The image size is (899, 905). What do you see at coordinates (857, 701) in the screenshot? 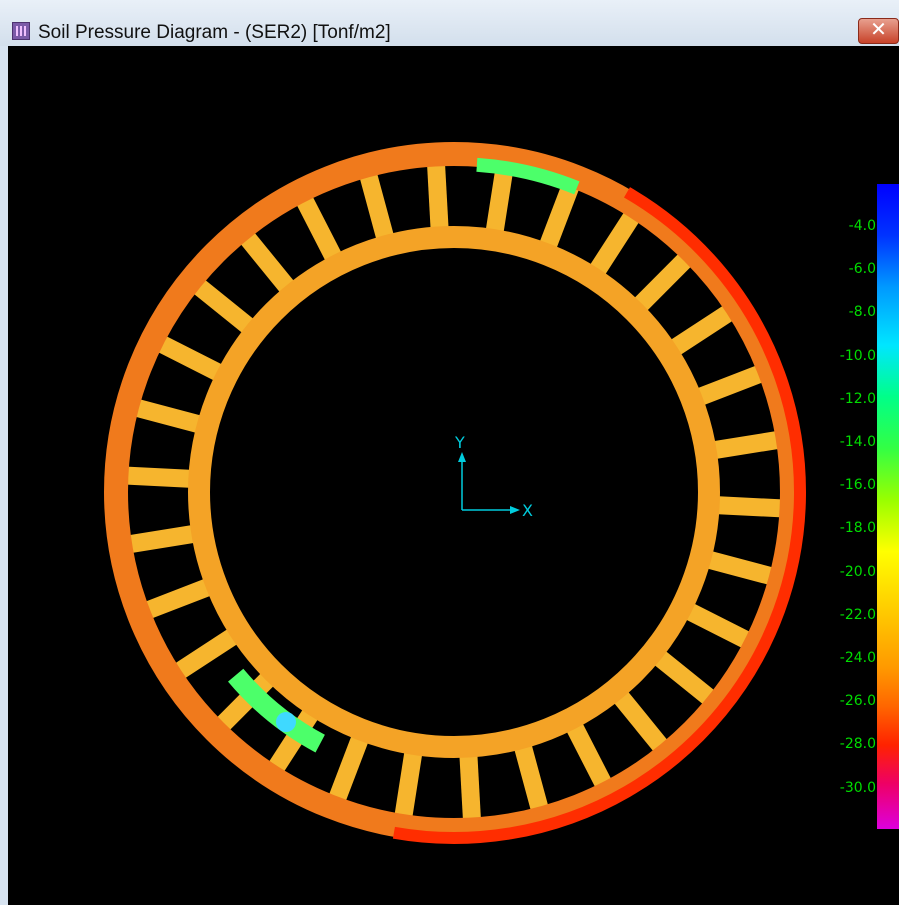
I see `legend-value: -26.0` at bounding box center [857, 701].